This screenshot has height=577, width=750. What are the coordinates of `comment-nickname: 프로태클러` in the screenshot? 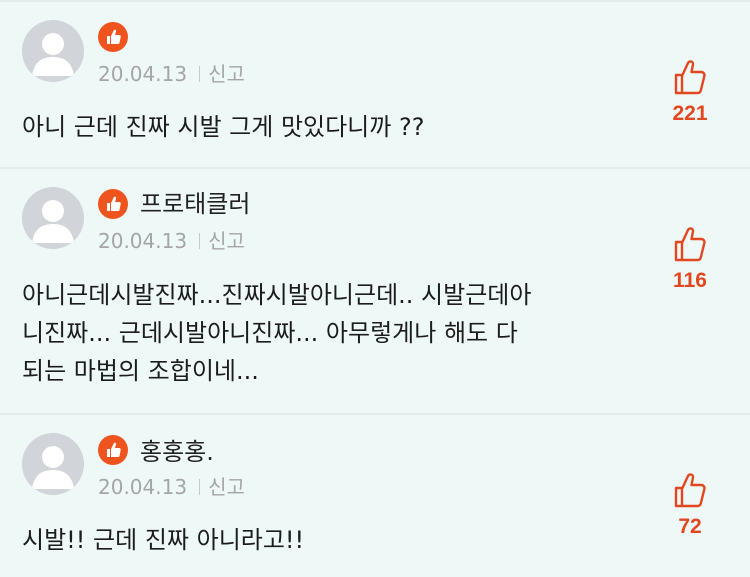 It's located at (195, 204).